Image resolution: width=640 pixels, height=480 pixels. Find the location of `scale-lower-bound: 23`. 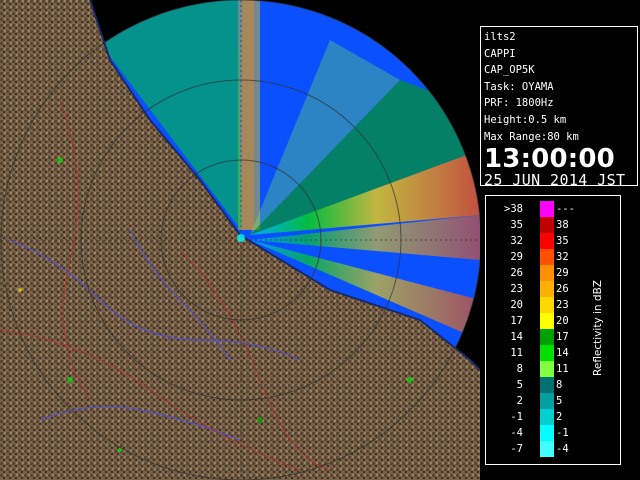

scale-lower-bound: 23 is located at coordinates (516, 289).